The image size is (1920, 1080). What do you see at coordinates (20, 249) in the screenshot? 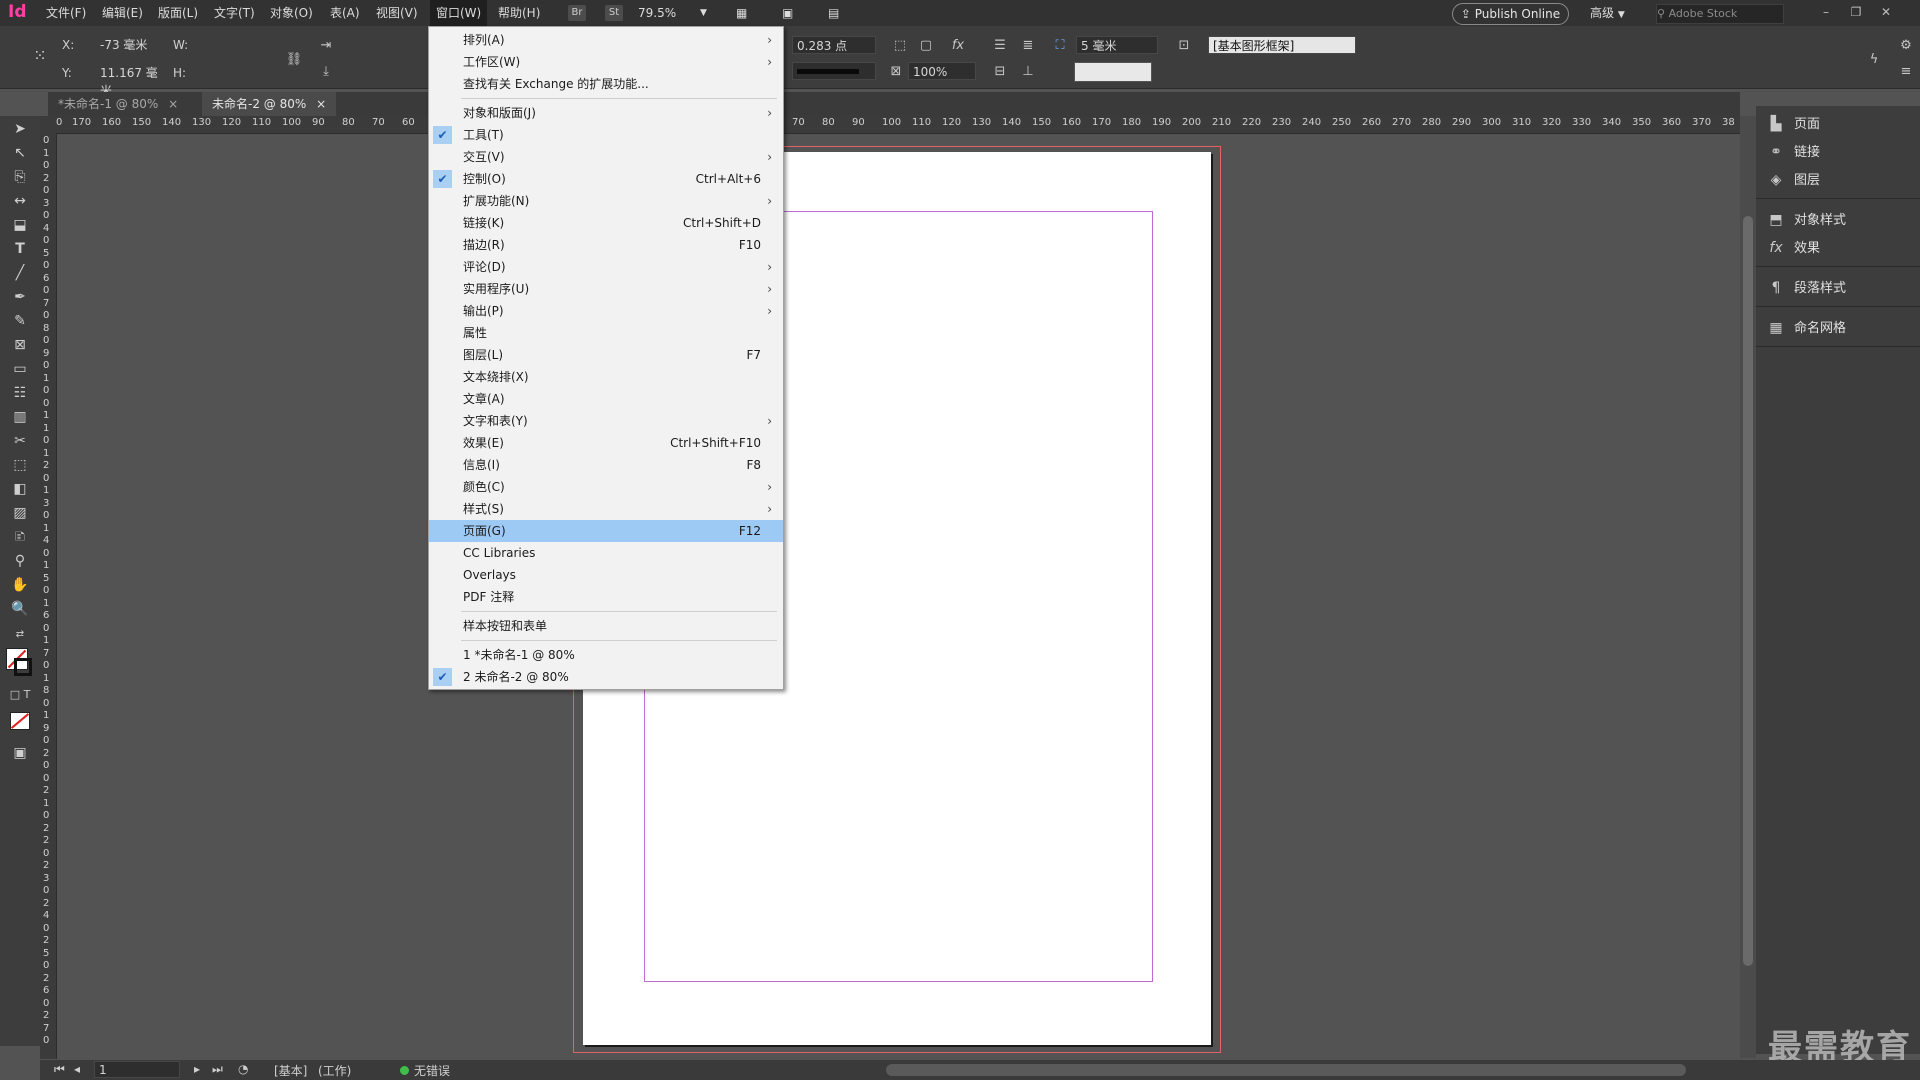
I see `type-tool-icon: T` at bounding box center [20, 249].